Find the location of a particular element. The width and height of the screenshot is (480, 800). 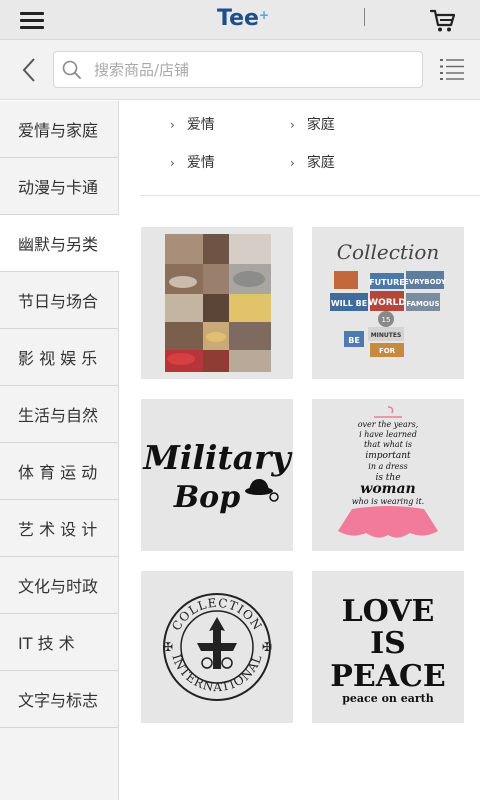

sidebar-item-label: 影 视 娱 乐 is located at coordinates (58, 358).